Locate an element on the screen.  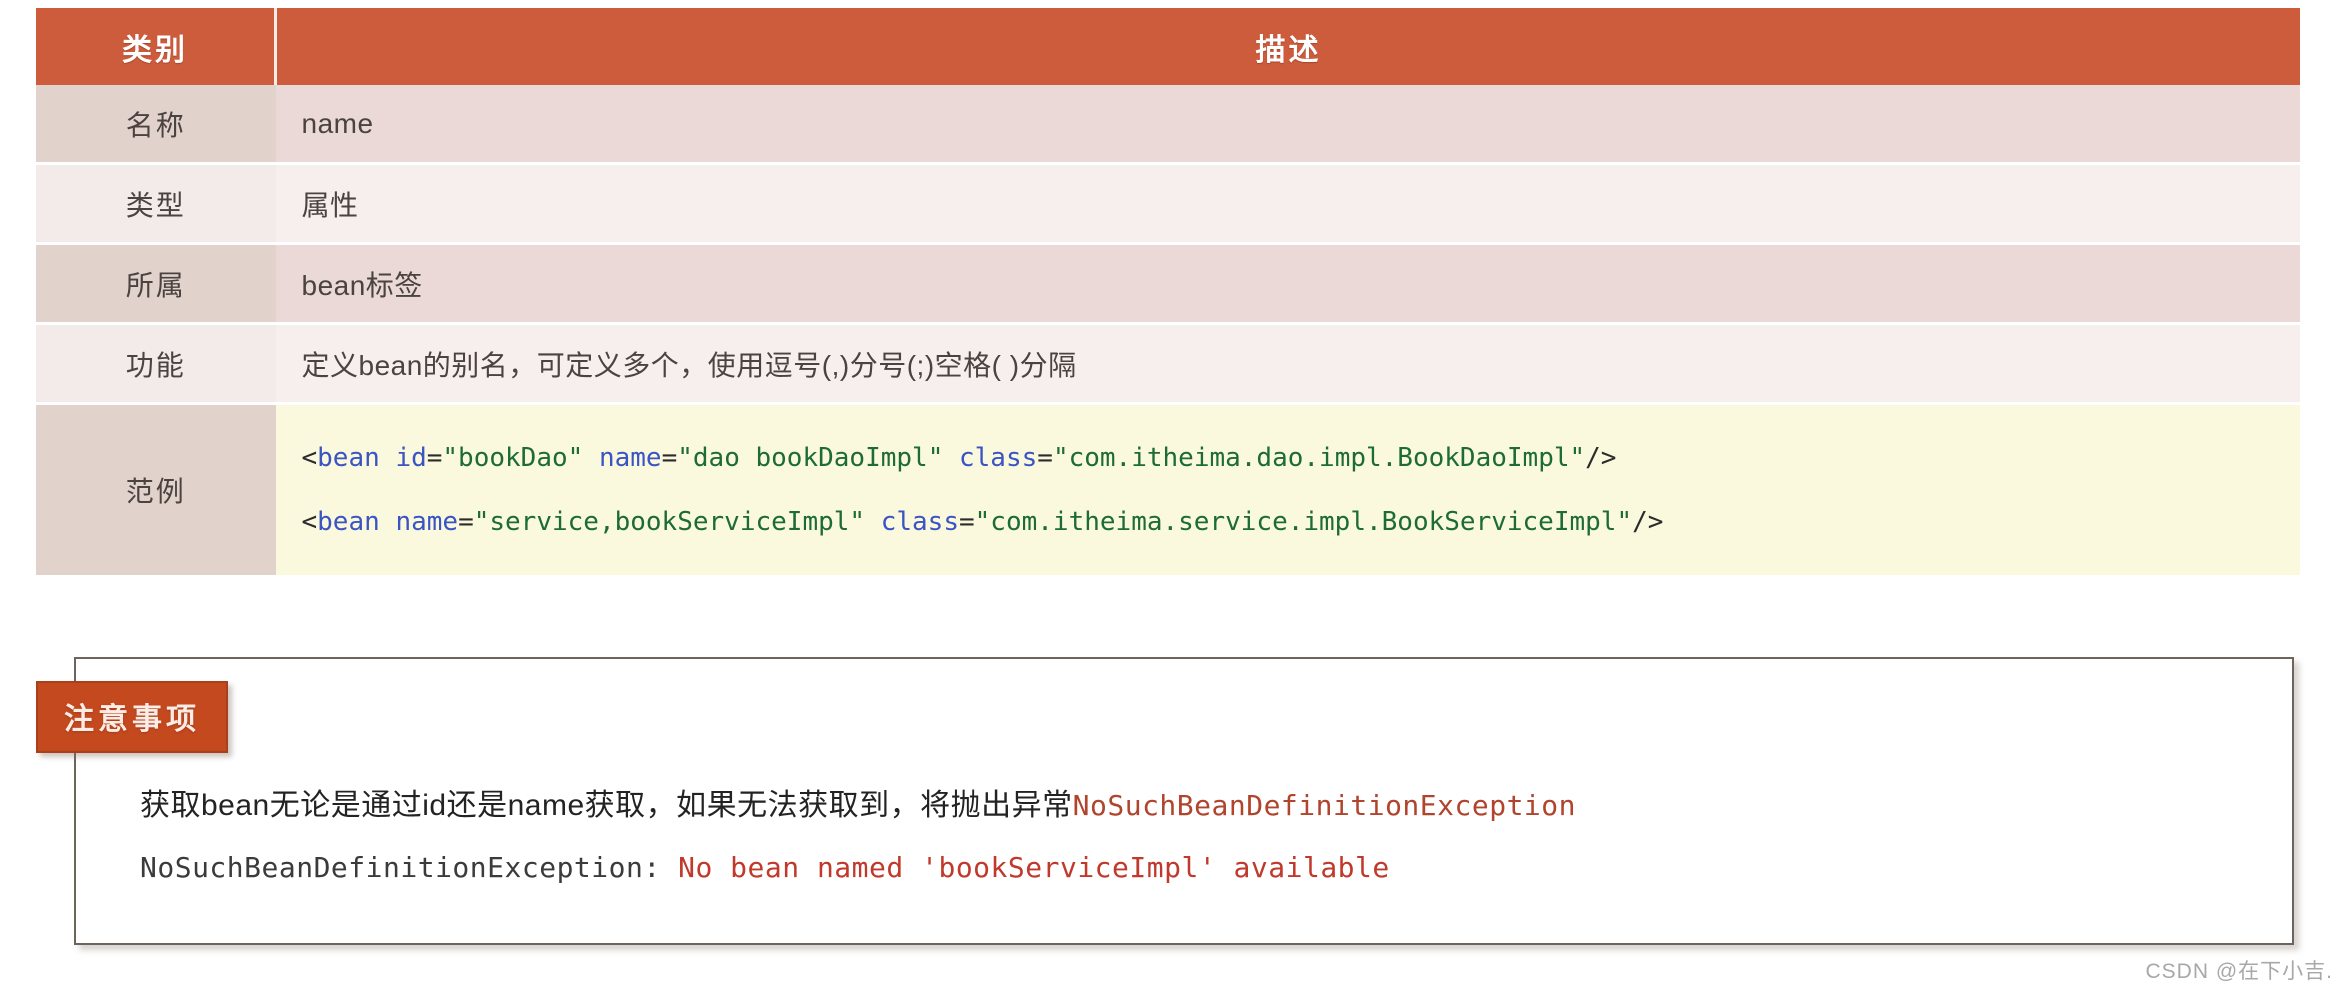
row-category-label: 功能 is located at coordinates (156, 364).